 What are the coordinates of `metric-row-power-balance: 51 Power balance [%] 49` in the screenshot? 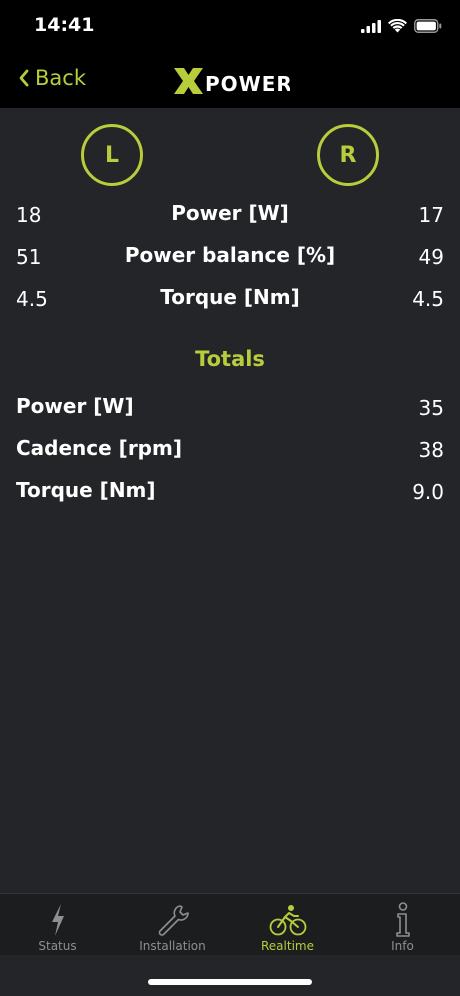 It's located at (230, 257).